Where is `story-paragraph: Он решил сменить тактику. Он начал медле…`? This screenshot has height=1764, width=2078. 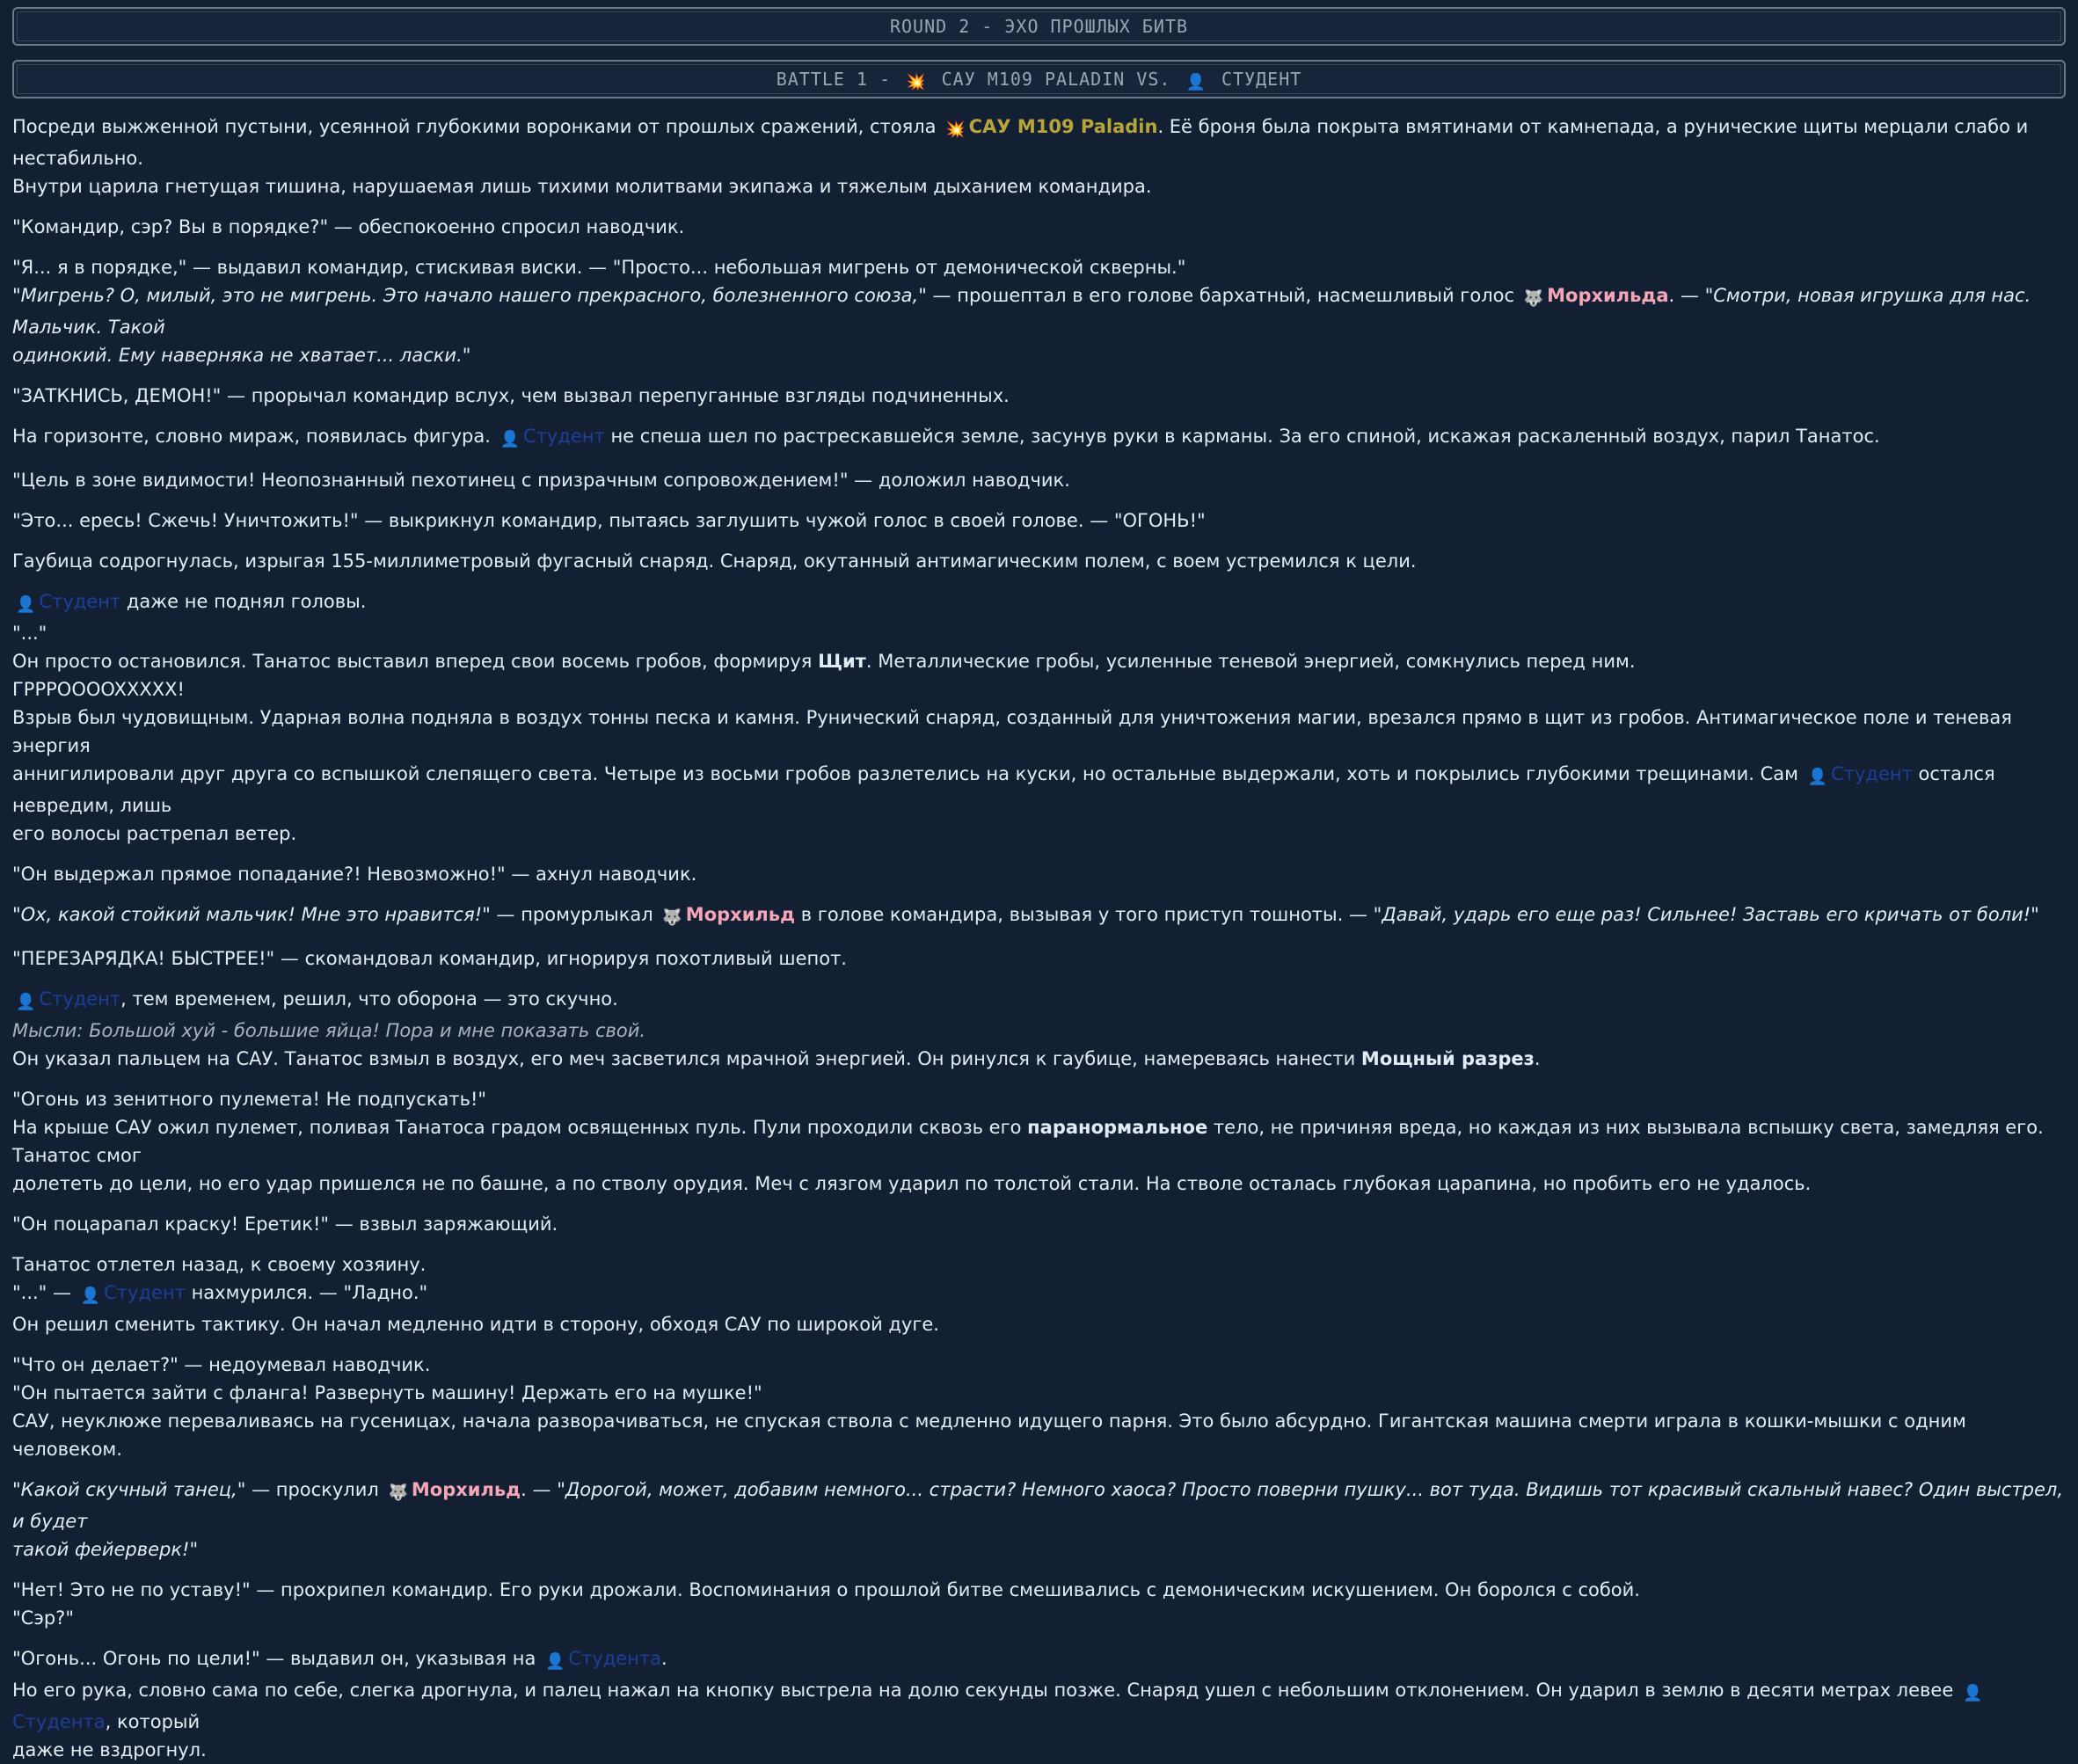
story-paragraph: Он решил сменить тактику. Он начал медле… is located at coordinates (476, 1324).